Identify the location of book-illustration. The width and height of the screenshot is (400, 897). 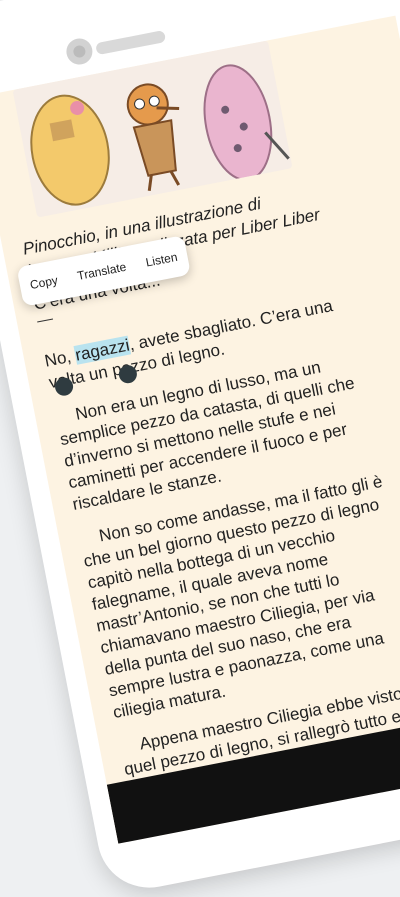
(152, 129).